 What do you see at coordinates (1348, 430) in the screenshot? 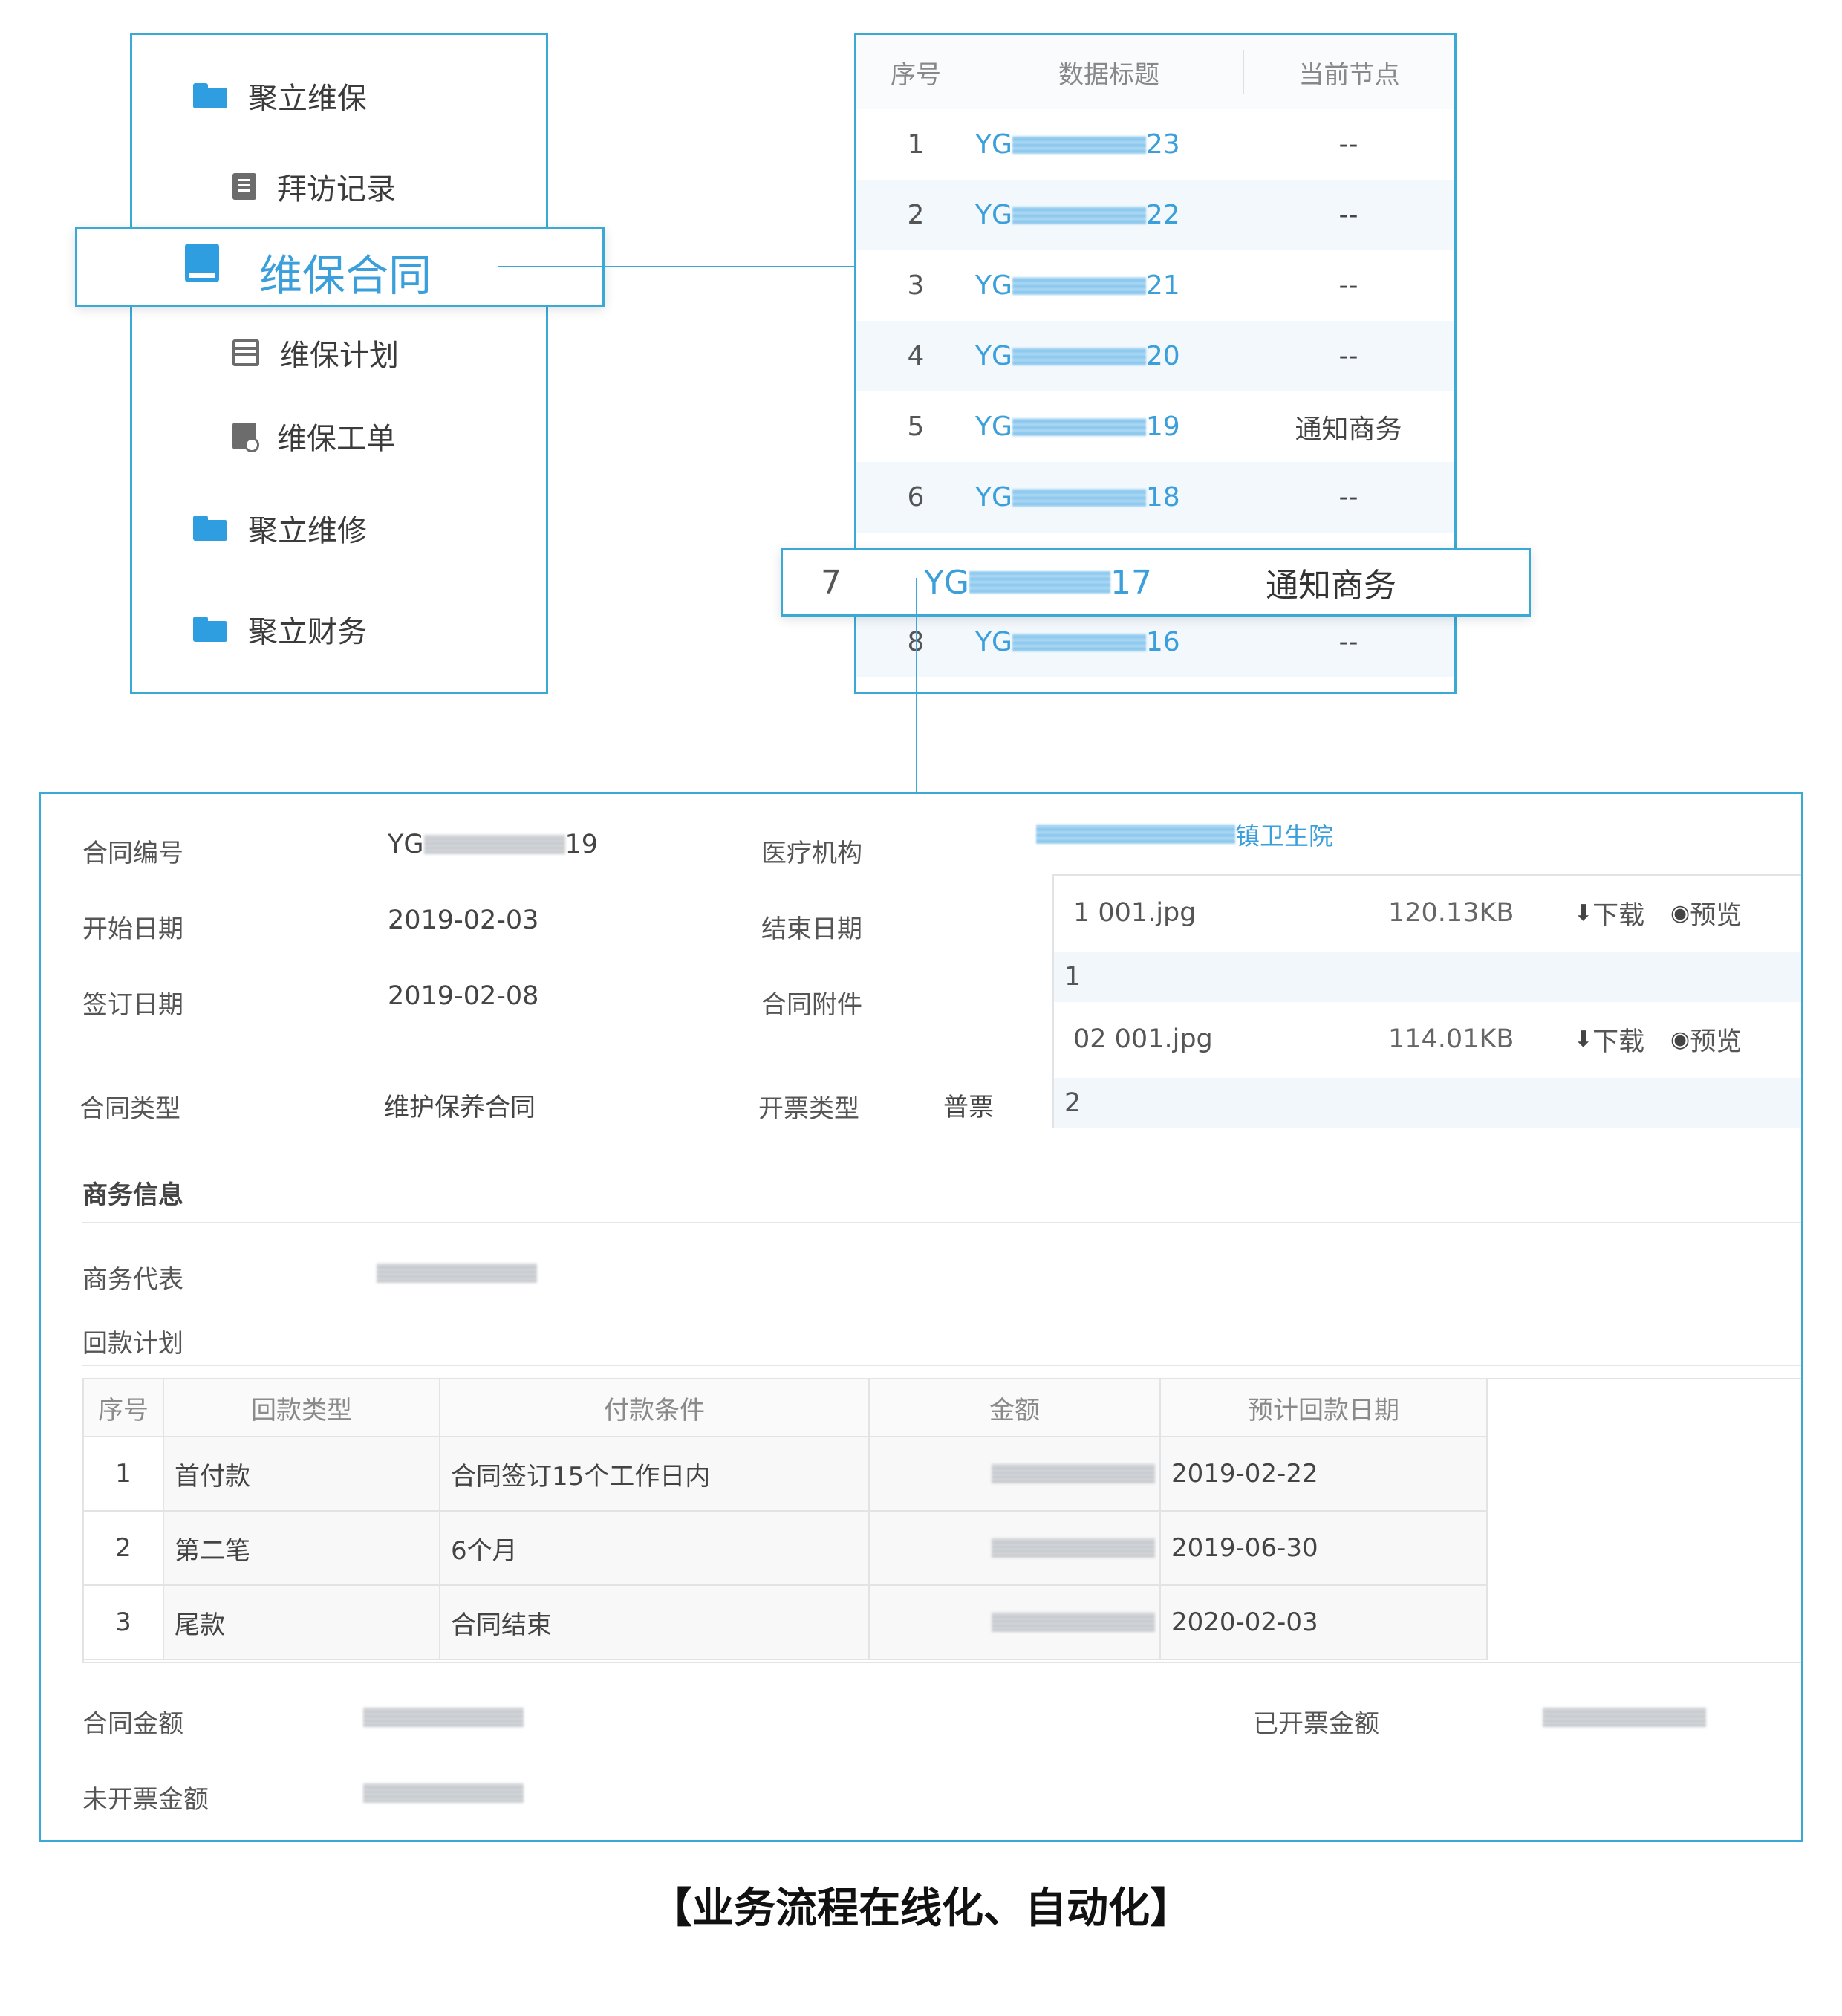
I see `row-node: 通知商务` at bounding box center [1348, 430].